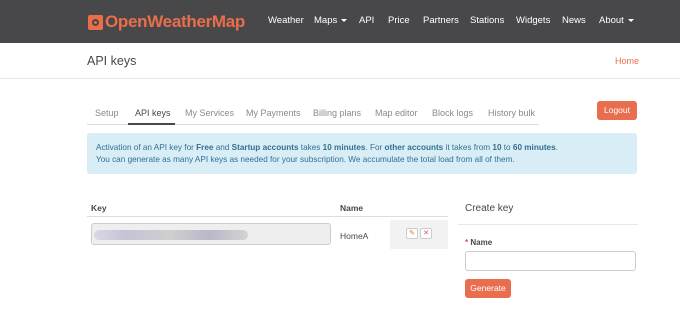 This screenshot has height=323, width=680. I want to click on breadcrumb-home-link: Home, so click(627, 61).